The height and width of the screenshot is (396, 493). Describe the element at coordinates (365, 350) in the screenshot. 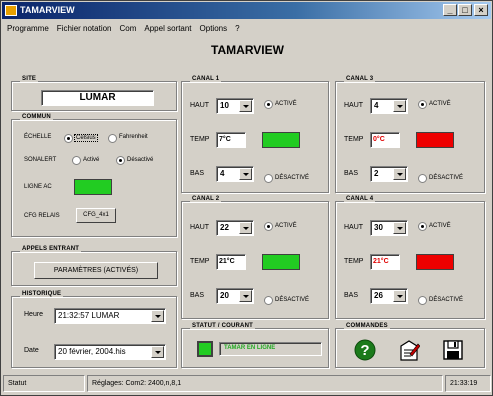

I see `help-icon: ?` at that location.